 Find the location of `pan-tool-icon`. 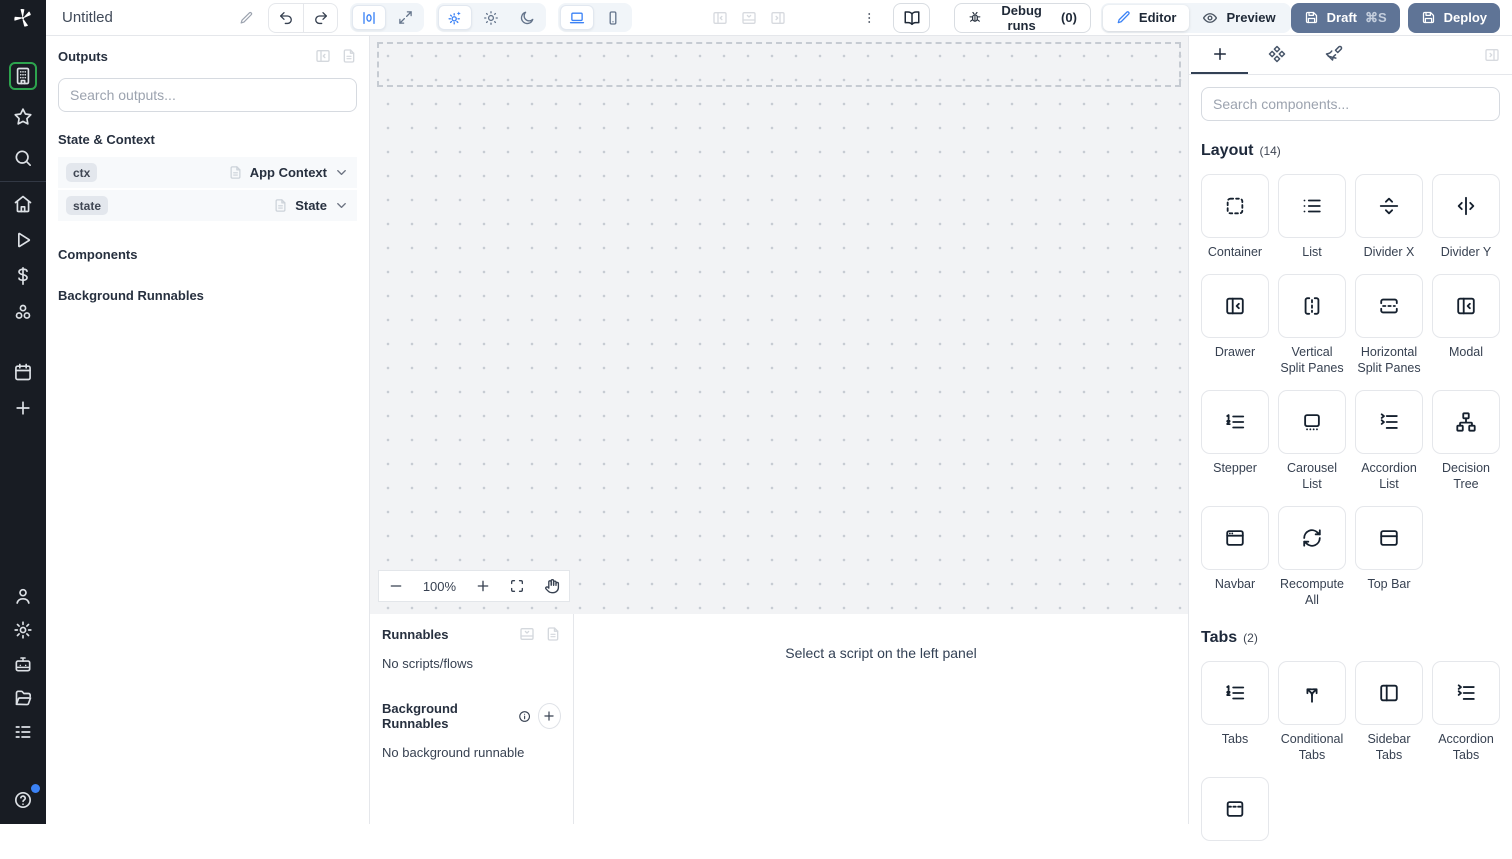

pan-tool-icon is located at coordinates (552, 586).